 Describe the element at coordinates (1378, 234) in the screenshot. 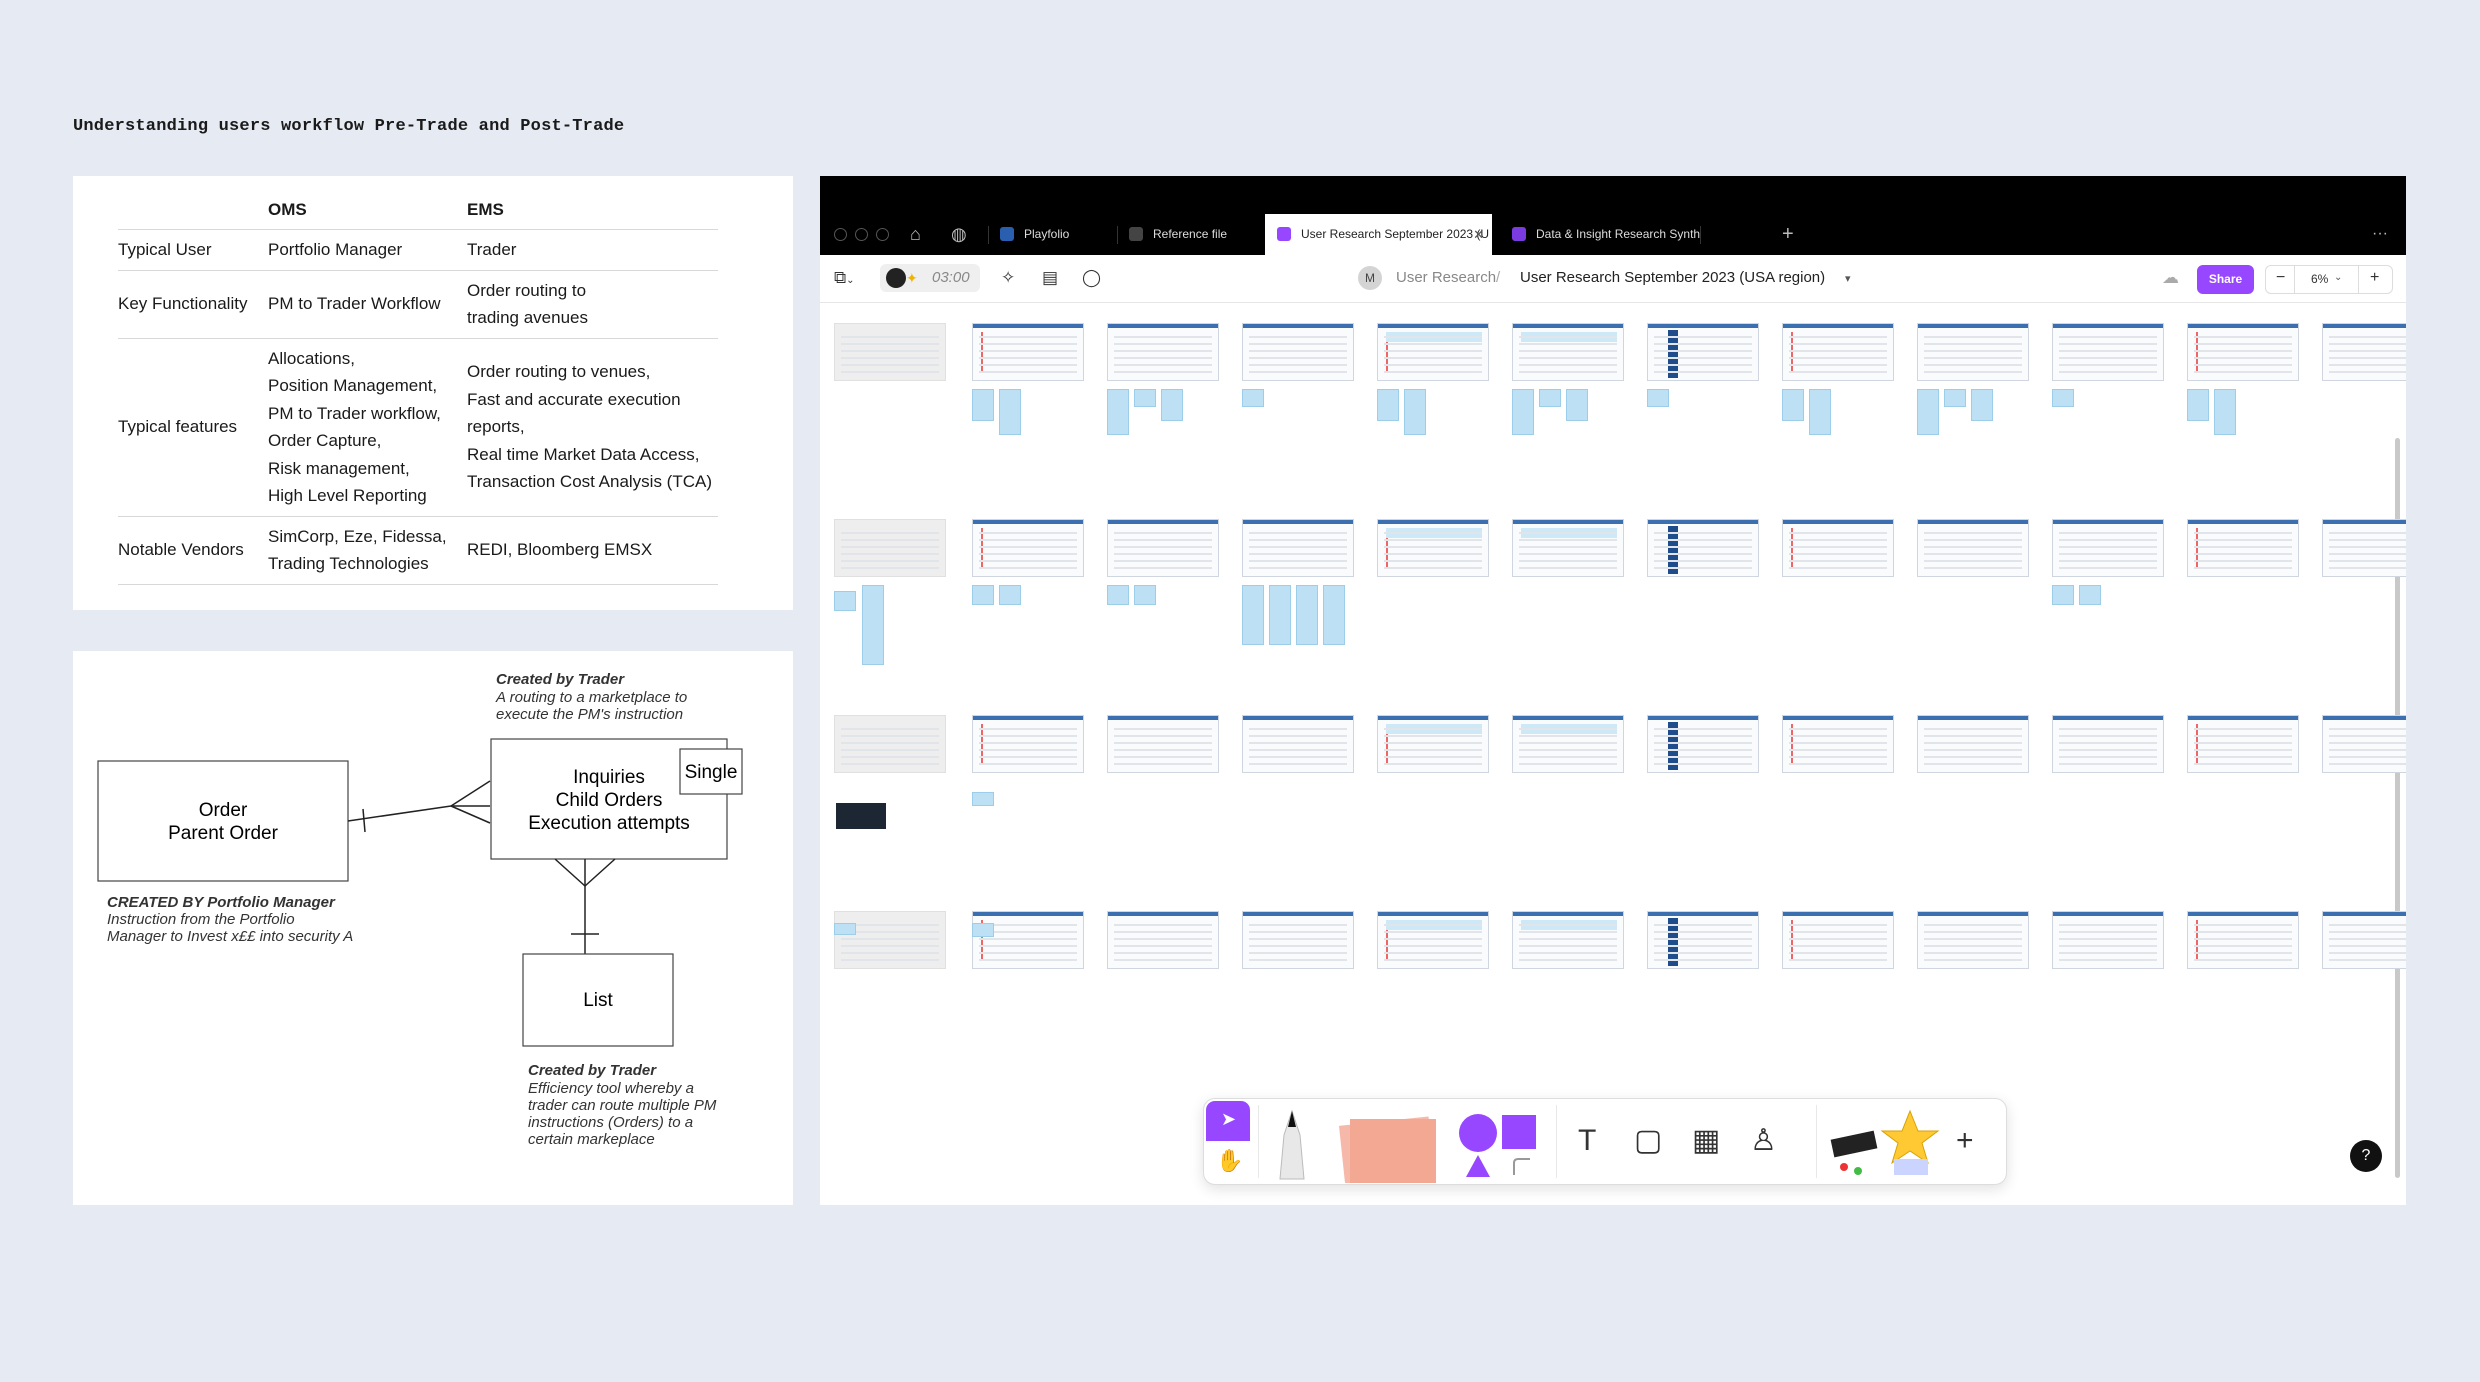

I see `tab-user-research: User Research September 2023 (U ✕` at that location.